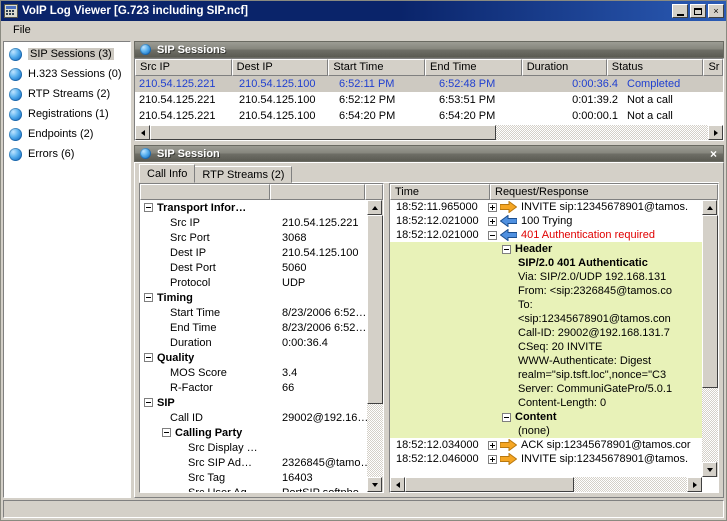 This screenshot has height=521, width=727. What do you see at coordinates (253, 222) in the screenshot?
I see `tree-item-src-ip: Src IP 210.54.125.221` at bounding box center [253, 222].